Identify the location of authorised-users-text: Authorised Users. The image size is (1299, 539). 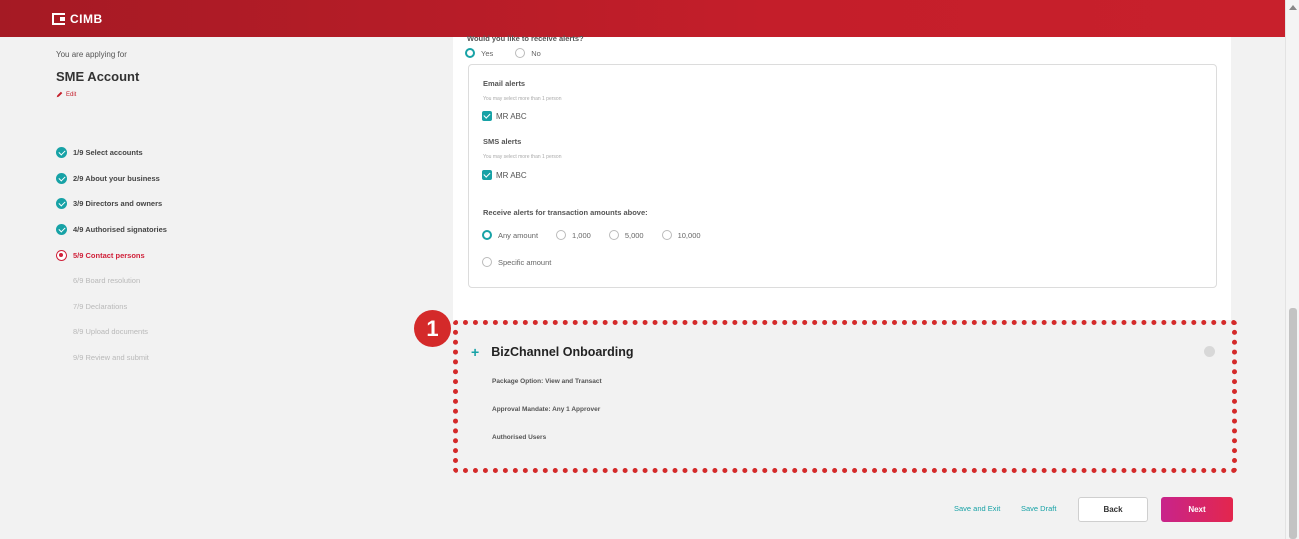
(519, 437).